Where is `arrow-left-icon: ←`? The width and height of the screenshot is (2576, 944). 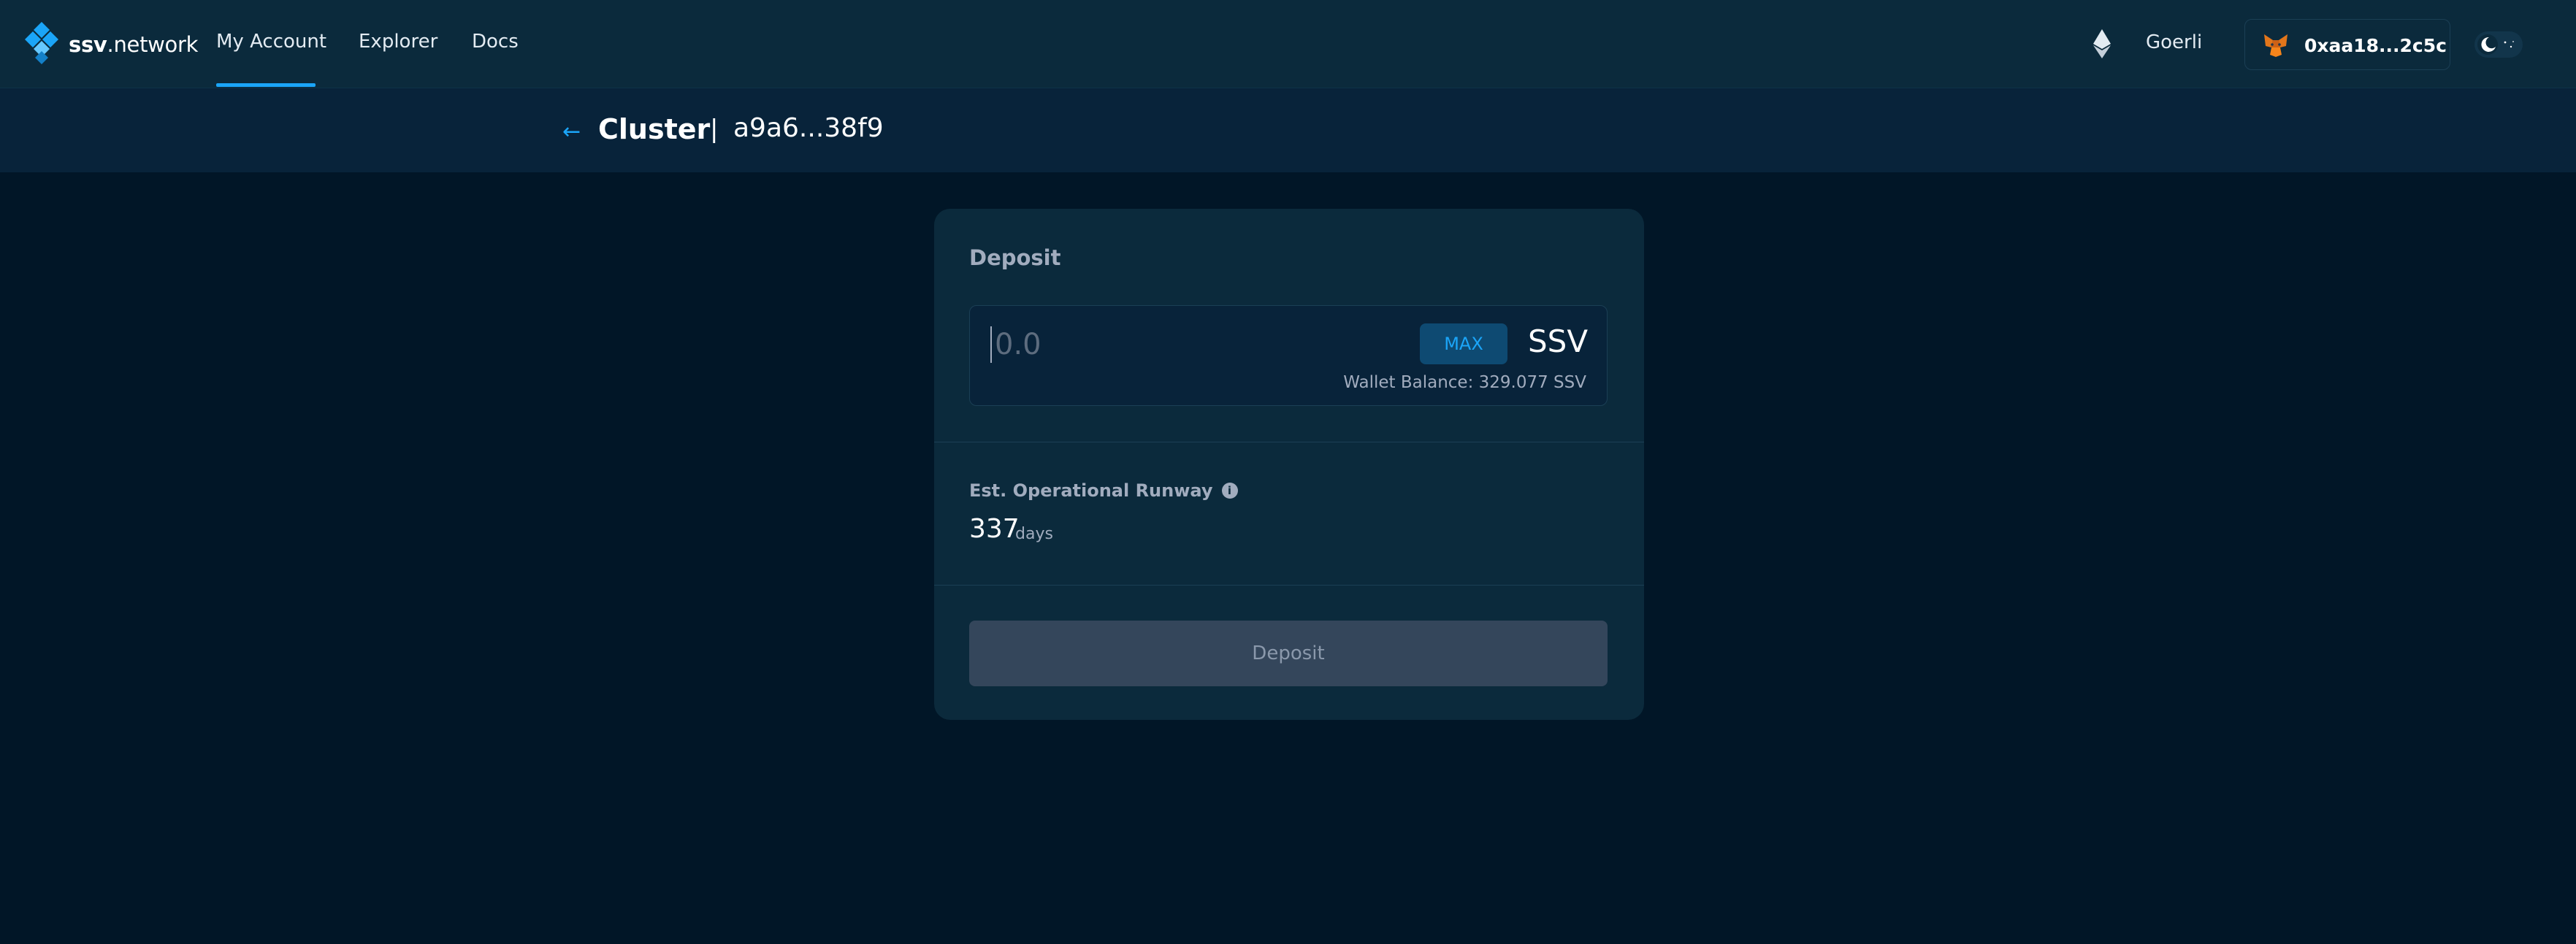 arrow-left-icon: ← is located at coordinates (571, 132).